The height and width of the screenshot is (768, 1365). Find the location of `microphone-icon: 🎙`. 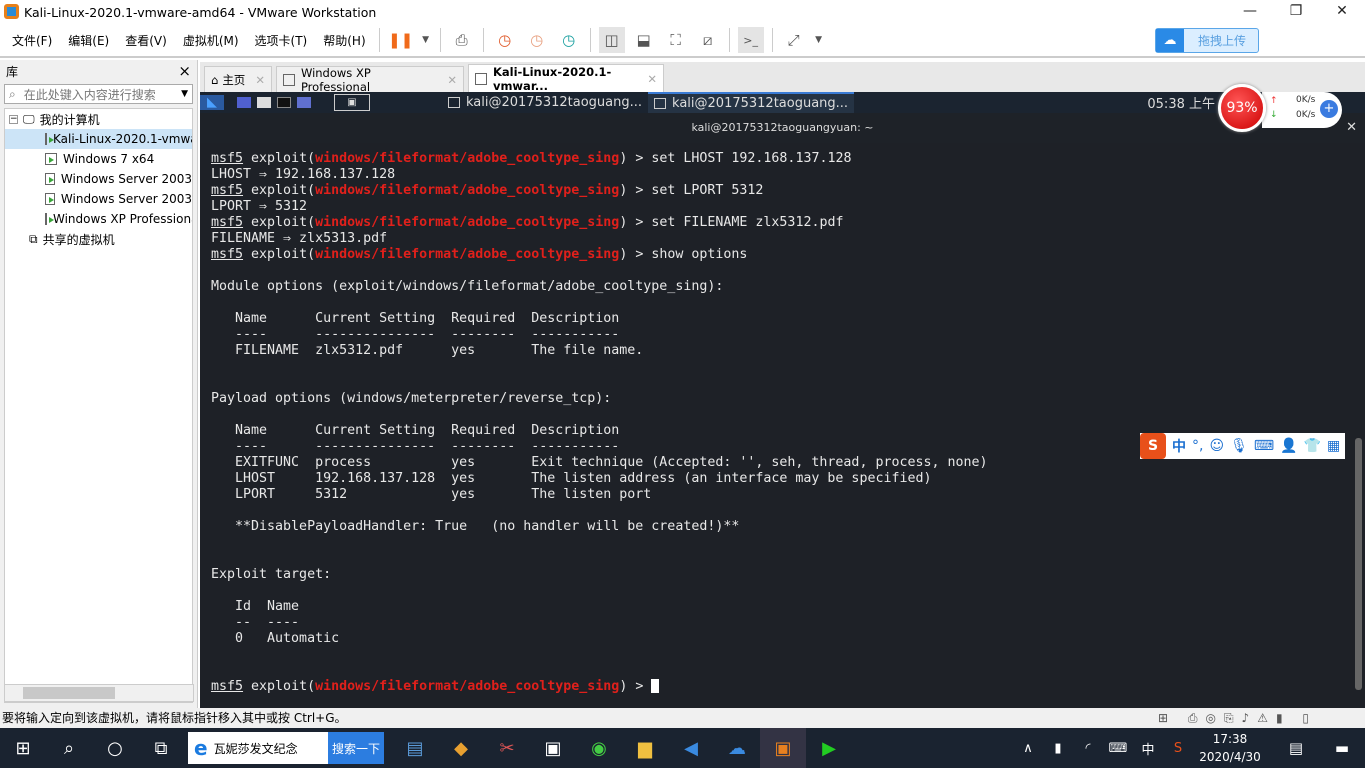

microphone-icon: 🎙 is located at coordinates (1239, 446).